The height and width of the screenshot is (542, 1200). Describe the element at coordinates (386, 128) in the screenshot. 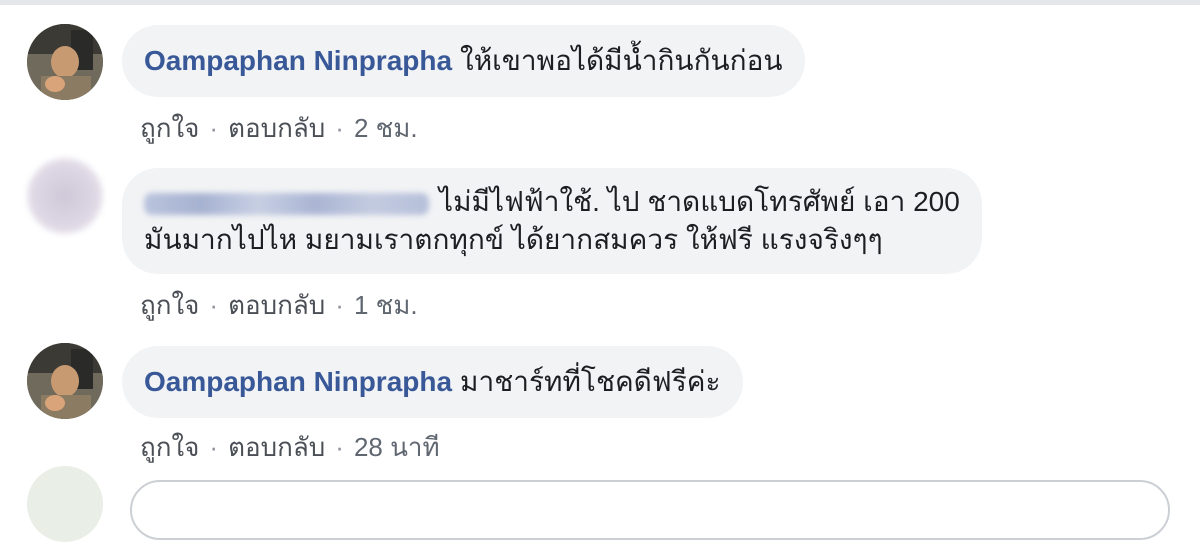

I see `timestamp: 2 ชม.` at that location.